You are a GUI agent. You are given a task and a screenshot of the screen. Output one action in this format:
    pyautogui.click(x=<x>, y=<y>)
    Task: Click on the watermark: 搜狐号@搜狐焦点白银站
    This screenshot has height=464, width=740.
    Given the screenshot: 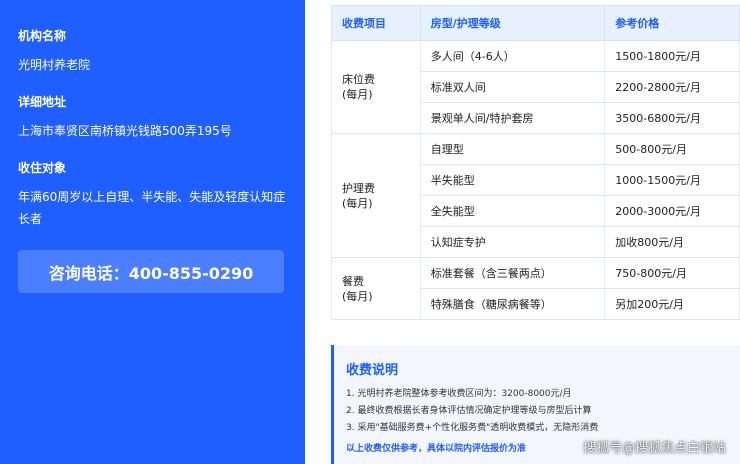 What is the action you would take?
    pyautogui.click(x=654, y=448)
    